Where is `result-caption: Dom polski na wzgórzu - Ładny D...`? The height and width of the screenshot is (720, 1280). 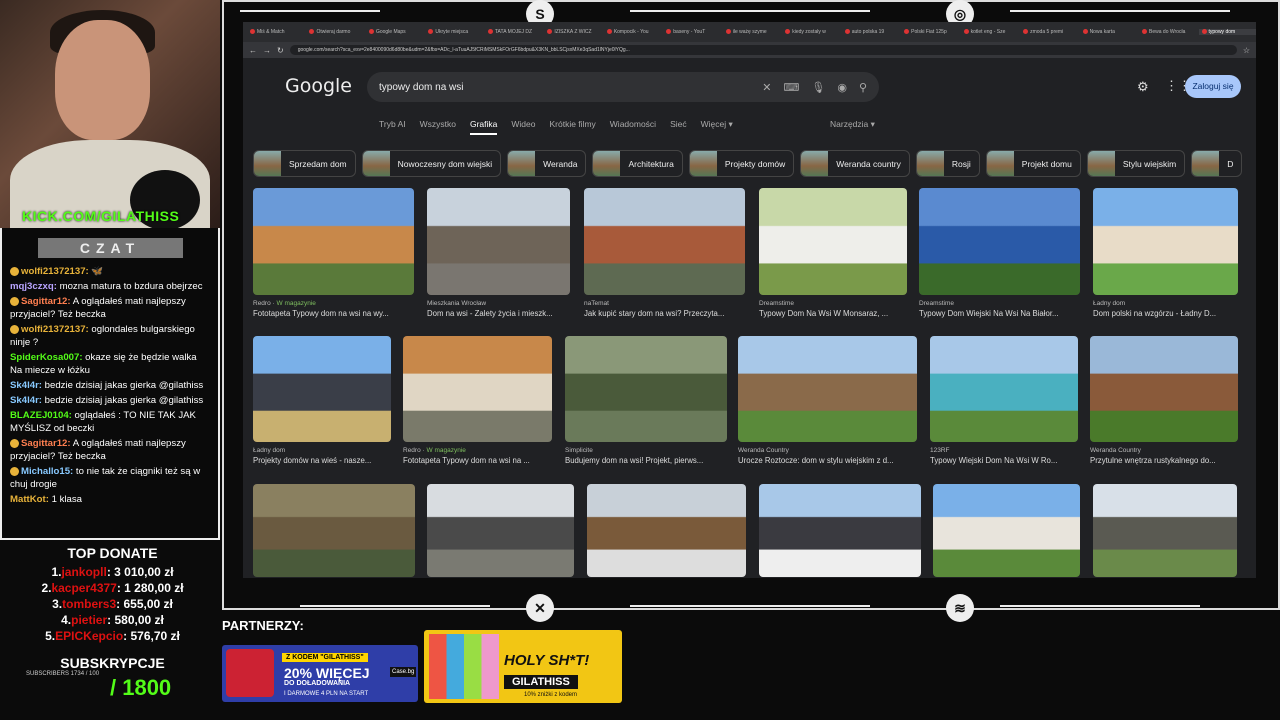 result-caption: Dom polski na wzgórzu - Ładny D... is located at coordinates (1165, 313).